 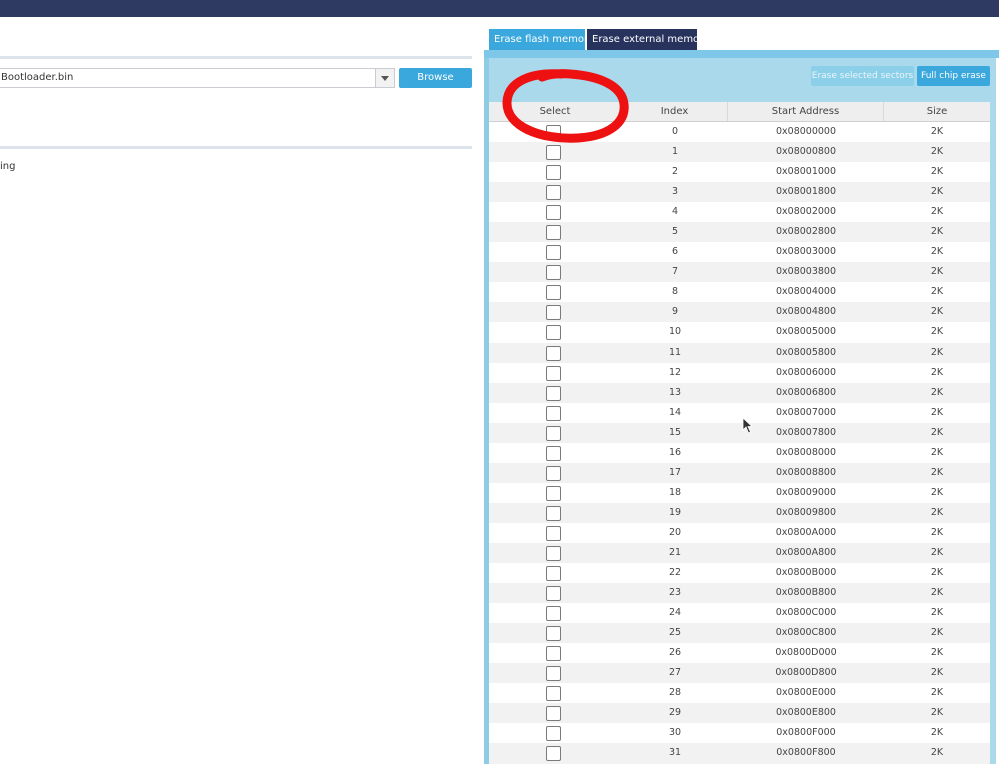 What do you see at coordinates (541, 39) in the screenshot?
I see `tab-erase-flash-memory: Erase flash memory` at bounding box center [541, 39].